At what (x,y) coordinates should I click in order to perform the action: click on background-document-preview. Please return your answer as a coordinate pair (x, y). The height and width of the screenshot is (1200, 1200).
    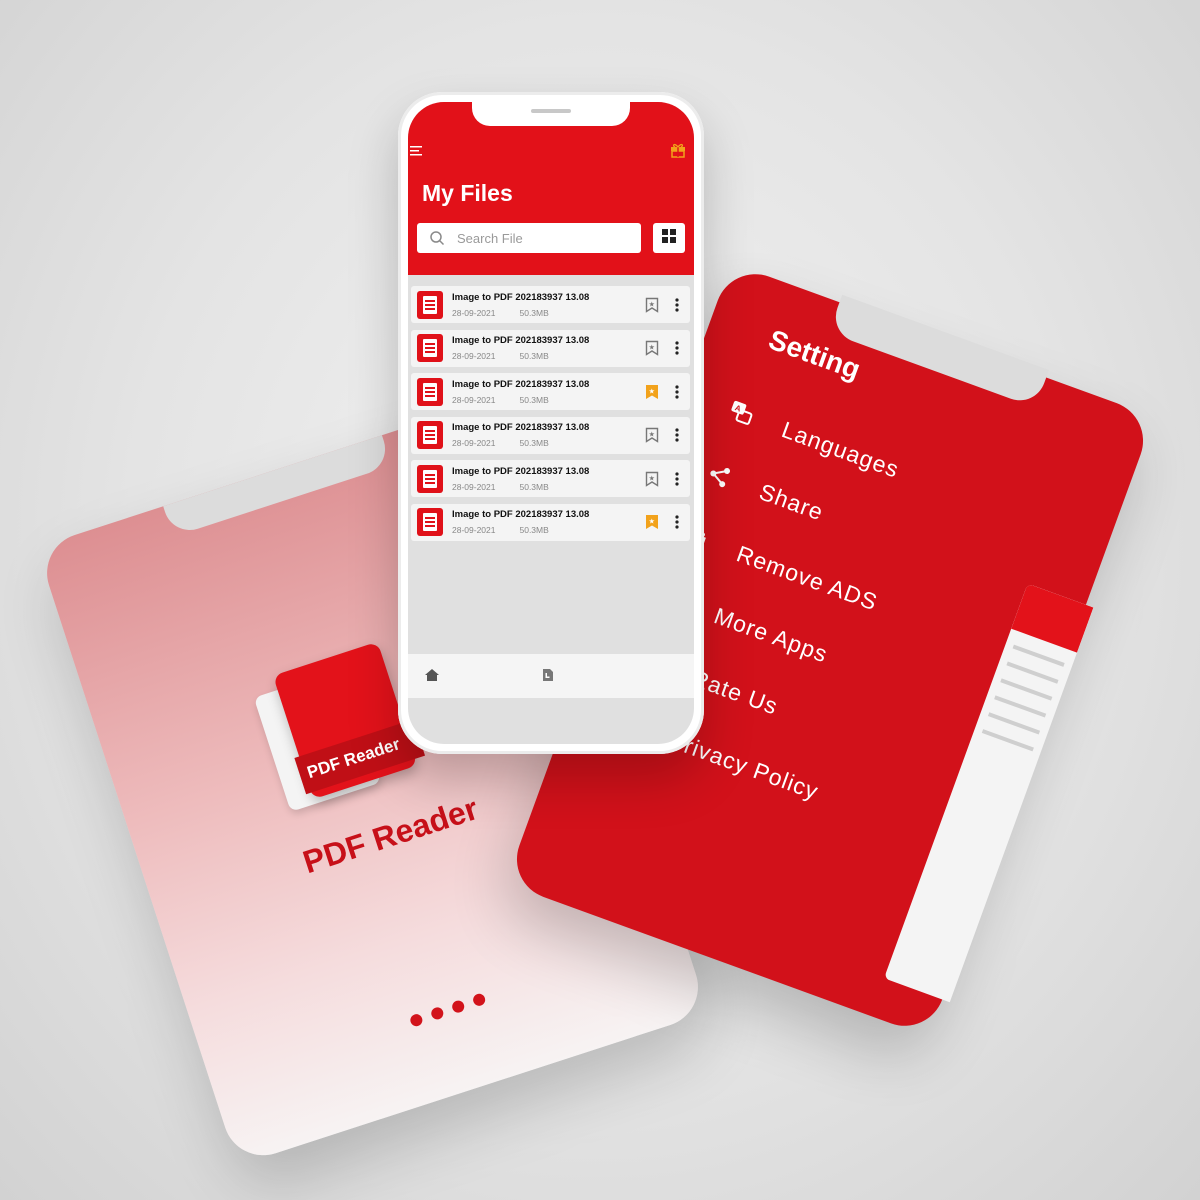
    Looking at the image, I should click on (988, 793).